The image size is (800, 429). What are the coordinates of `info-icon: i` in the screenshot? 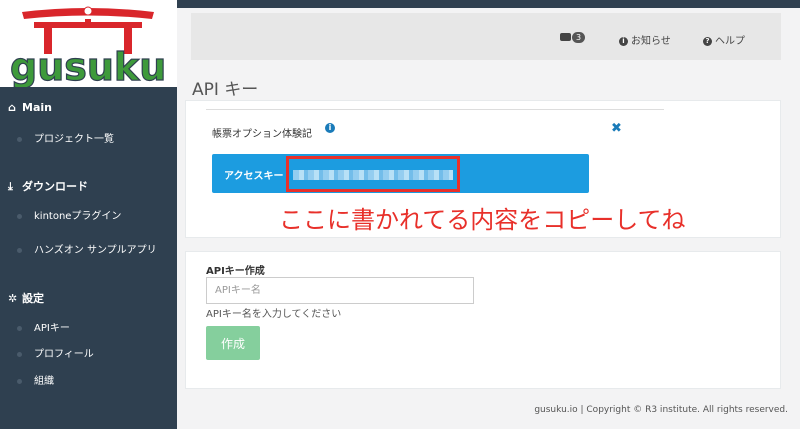 It's located at (330, 128).